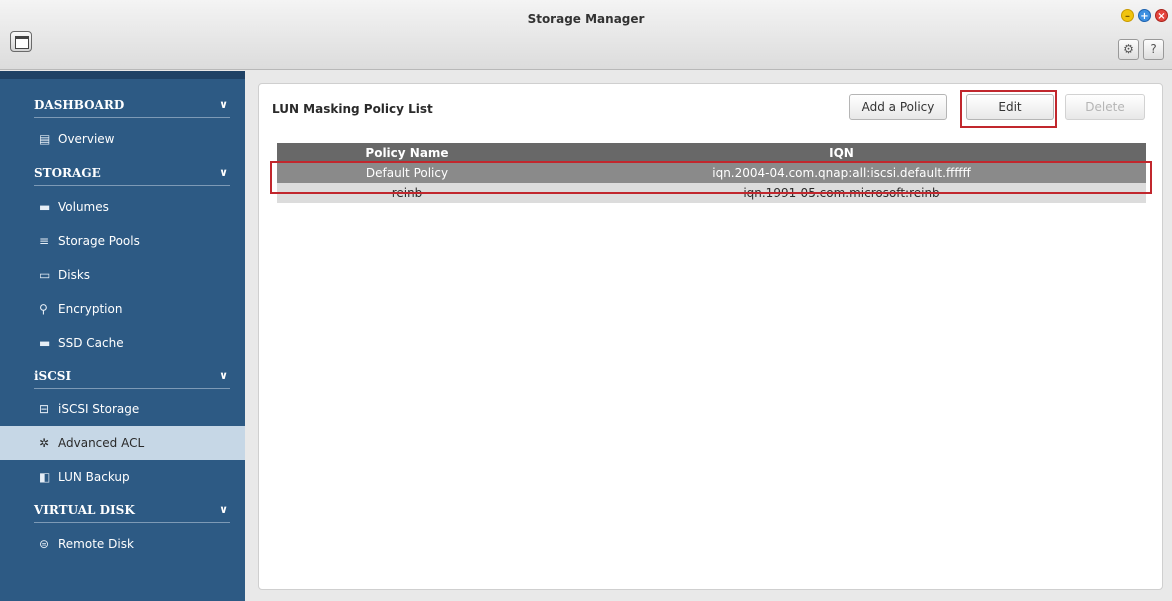 This screenshot has width=1172, height=601. What do you see at coordinates (898, 107) in the screenshot?
I see `add-policy-button: Add a Policy` at bounding box center [898, 107].